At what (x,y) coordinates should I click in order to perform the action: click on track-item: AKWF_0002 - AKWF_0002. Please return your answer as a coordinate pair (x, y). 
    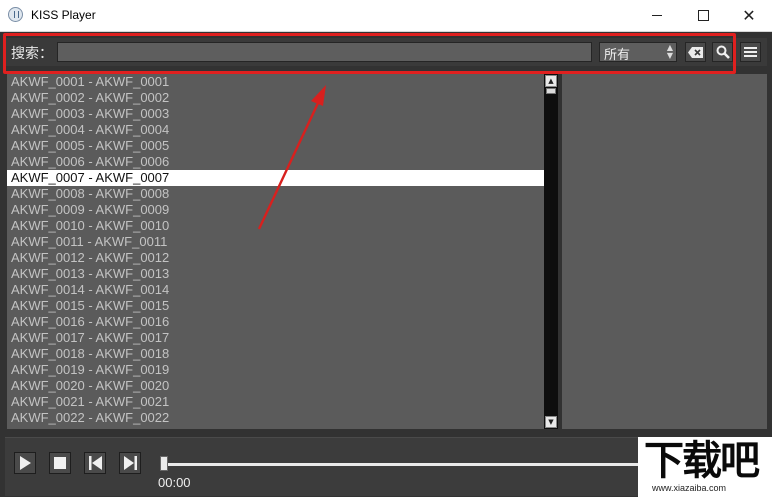
    Looking at the image, I should click on (275, 98).